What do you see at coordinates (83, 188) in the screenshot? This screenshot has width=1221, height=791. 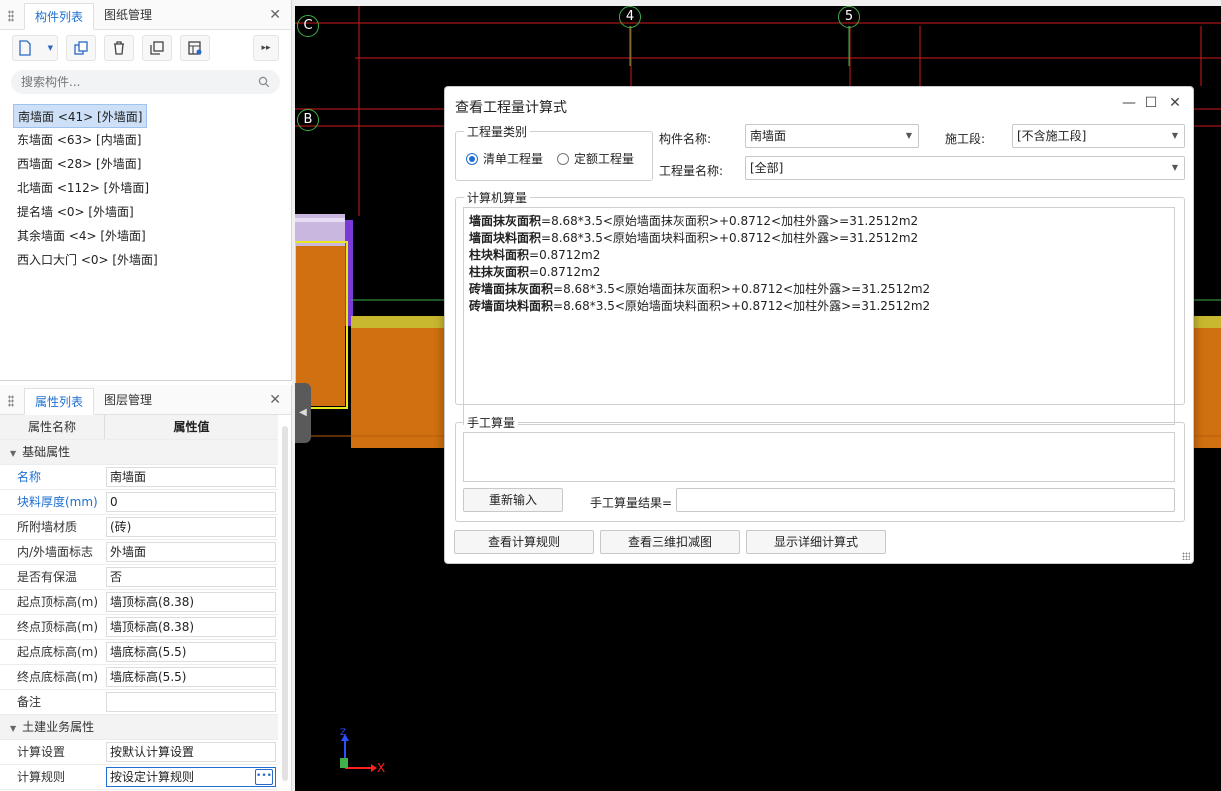 I see `list-item: 北墙面 <112> [外墙面]` at bounding box center [83, 188].